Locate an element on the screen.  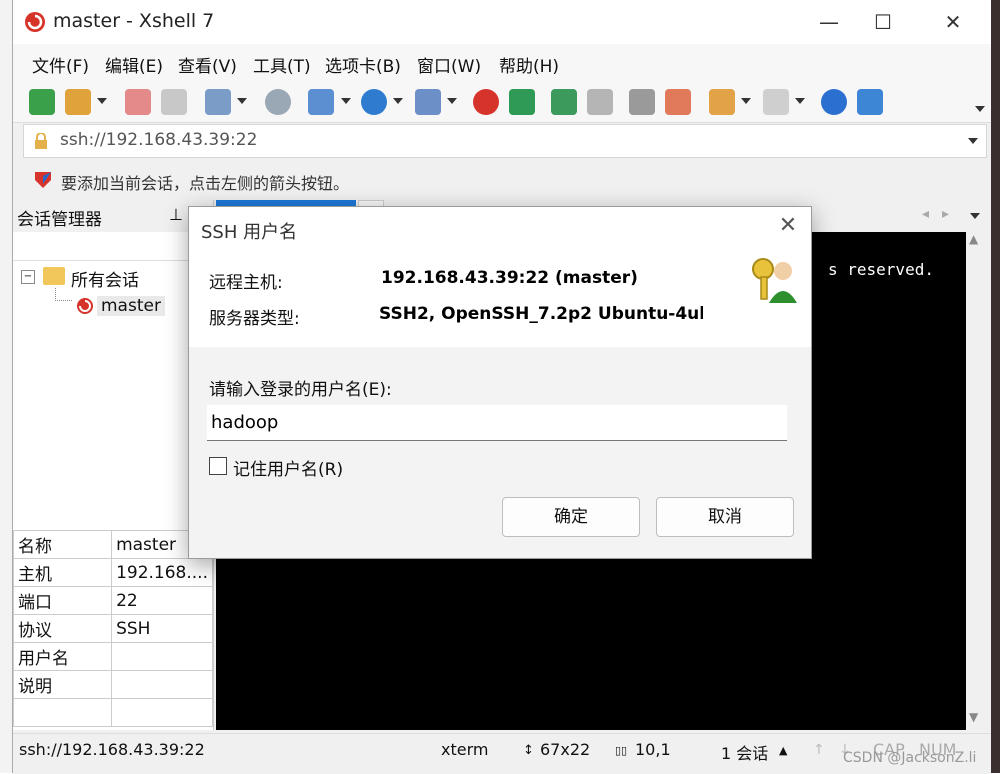
tab-scroll-right-icon: ▸ is located at coordinates (945, 214).